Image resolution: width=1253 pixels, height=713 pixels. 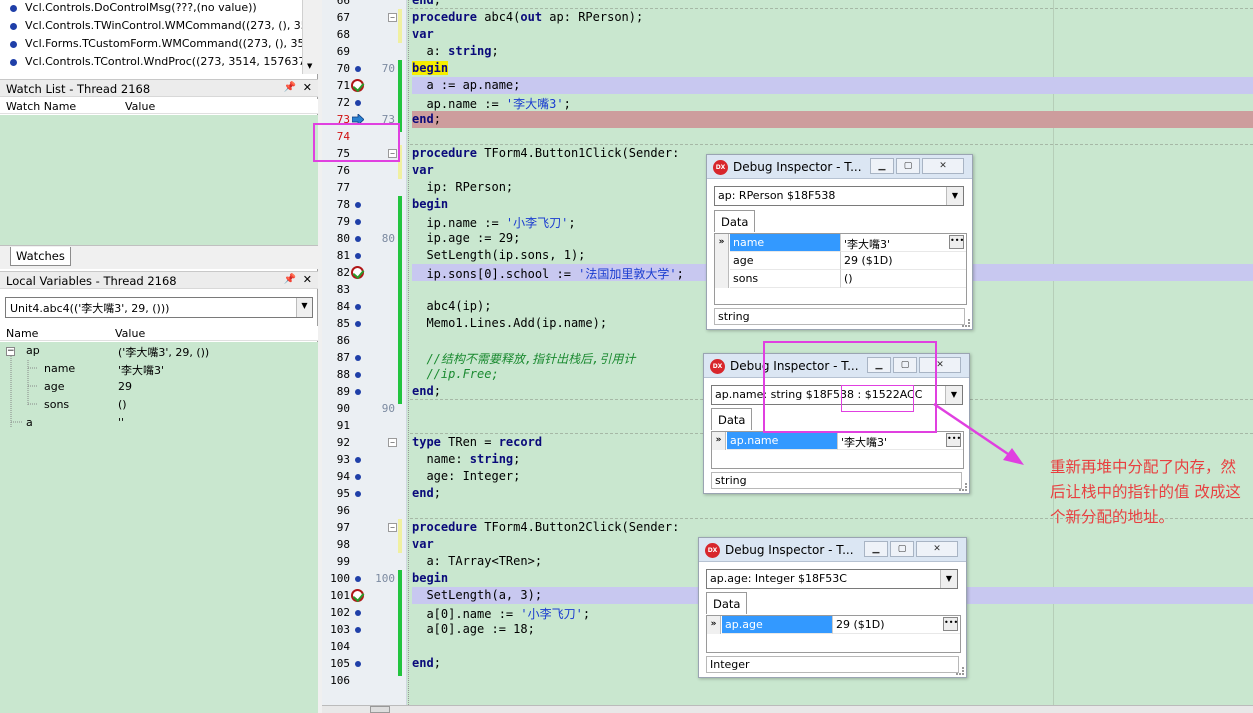 What do you see at coordinates (832, 102) in the screenshot?
I see `code-line: ap.name := '李大嘴3';` at bounding box center [832, 102].